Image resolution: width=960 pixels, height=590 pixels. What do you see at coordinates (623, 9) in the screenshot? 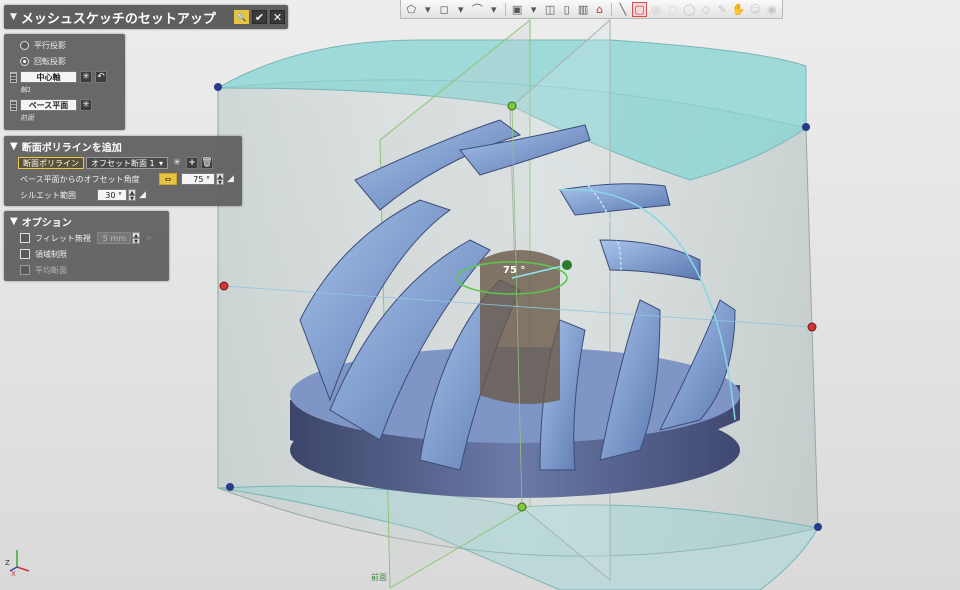
I see `line-icon: ╲` at bounding box center [623, 9].